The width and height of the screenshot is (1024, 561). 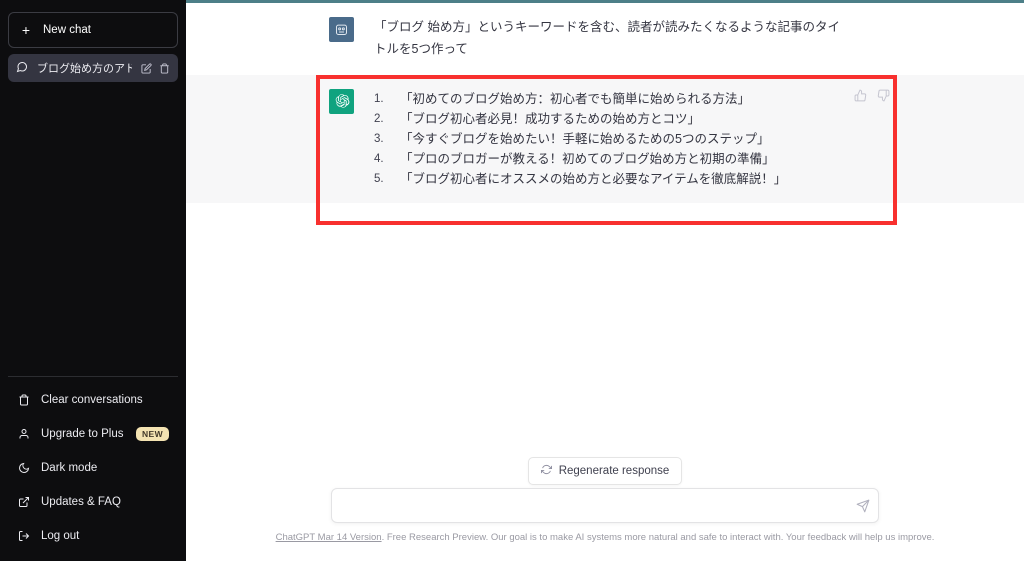 I want to click on sidebar-item-clear-conversations: Clear conversations, so click(x=93, y=400).